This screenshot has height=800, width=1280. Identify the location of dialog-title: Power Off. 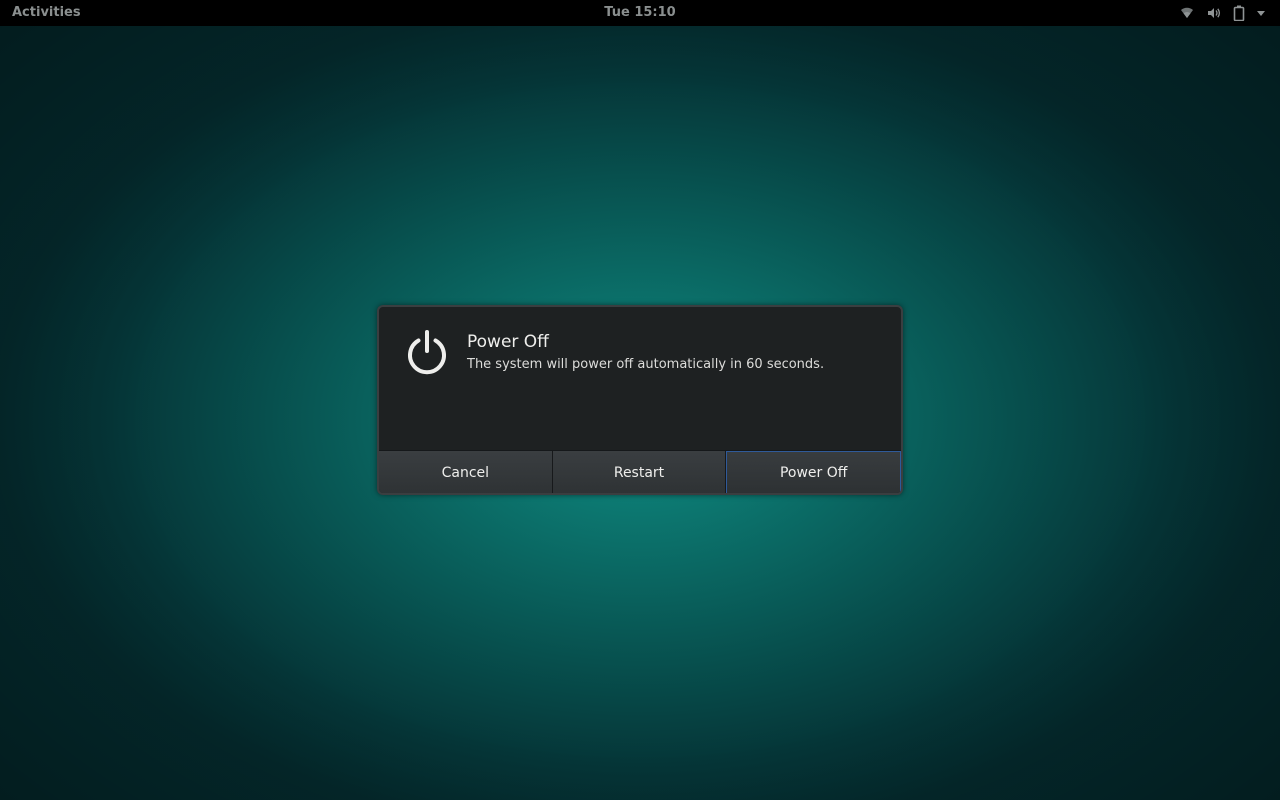
(508, 342).